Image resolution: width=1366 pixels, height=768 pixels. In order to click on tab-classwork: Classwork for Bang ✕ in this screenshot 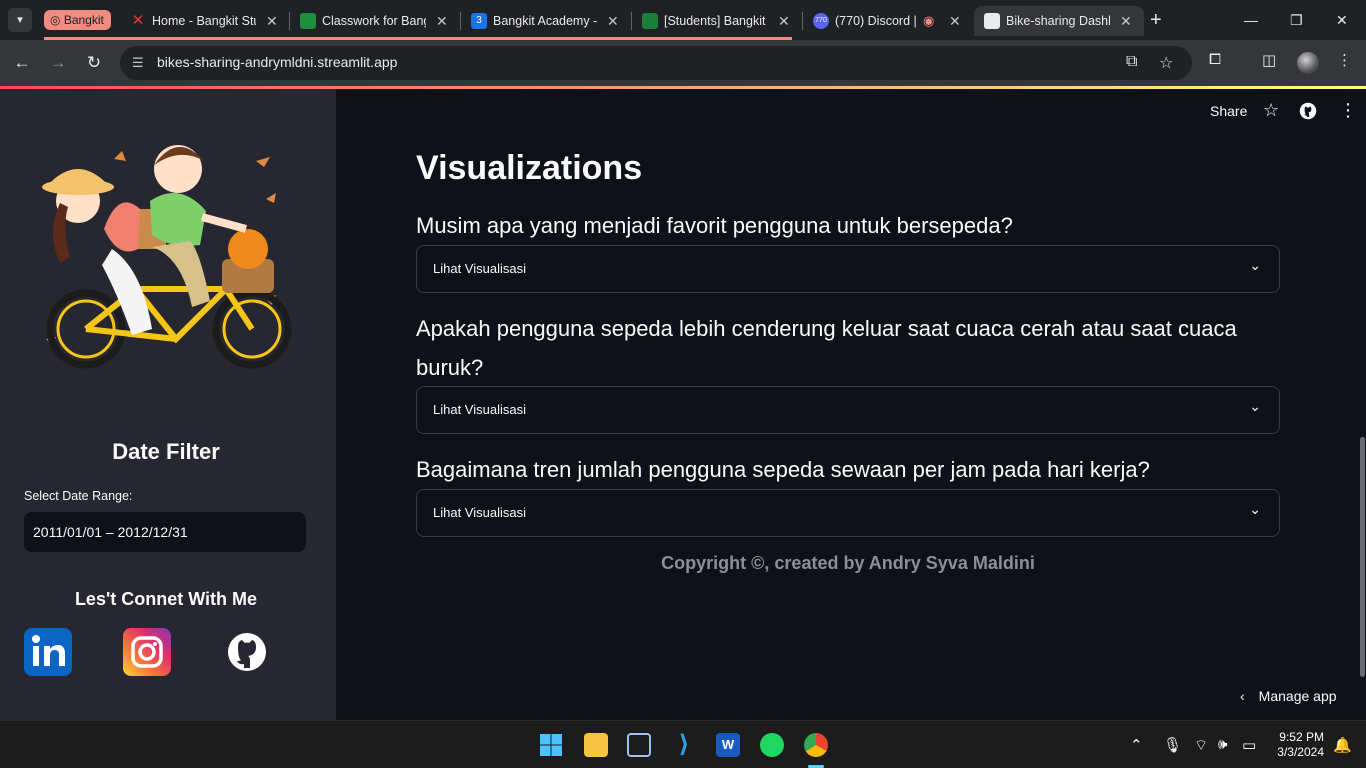, I will do `click(375, 21)`.